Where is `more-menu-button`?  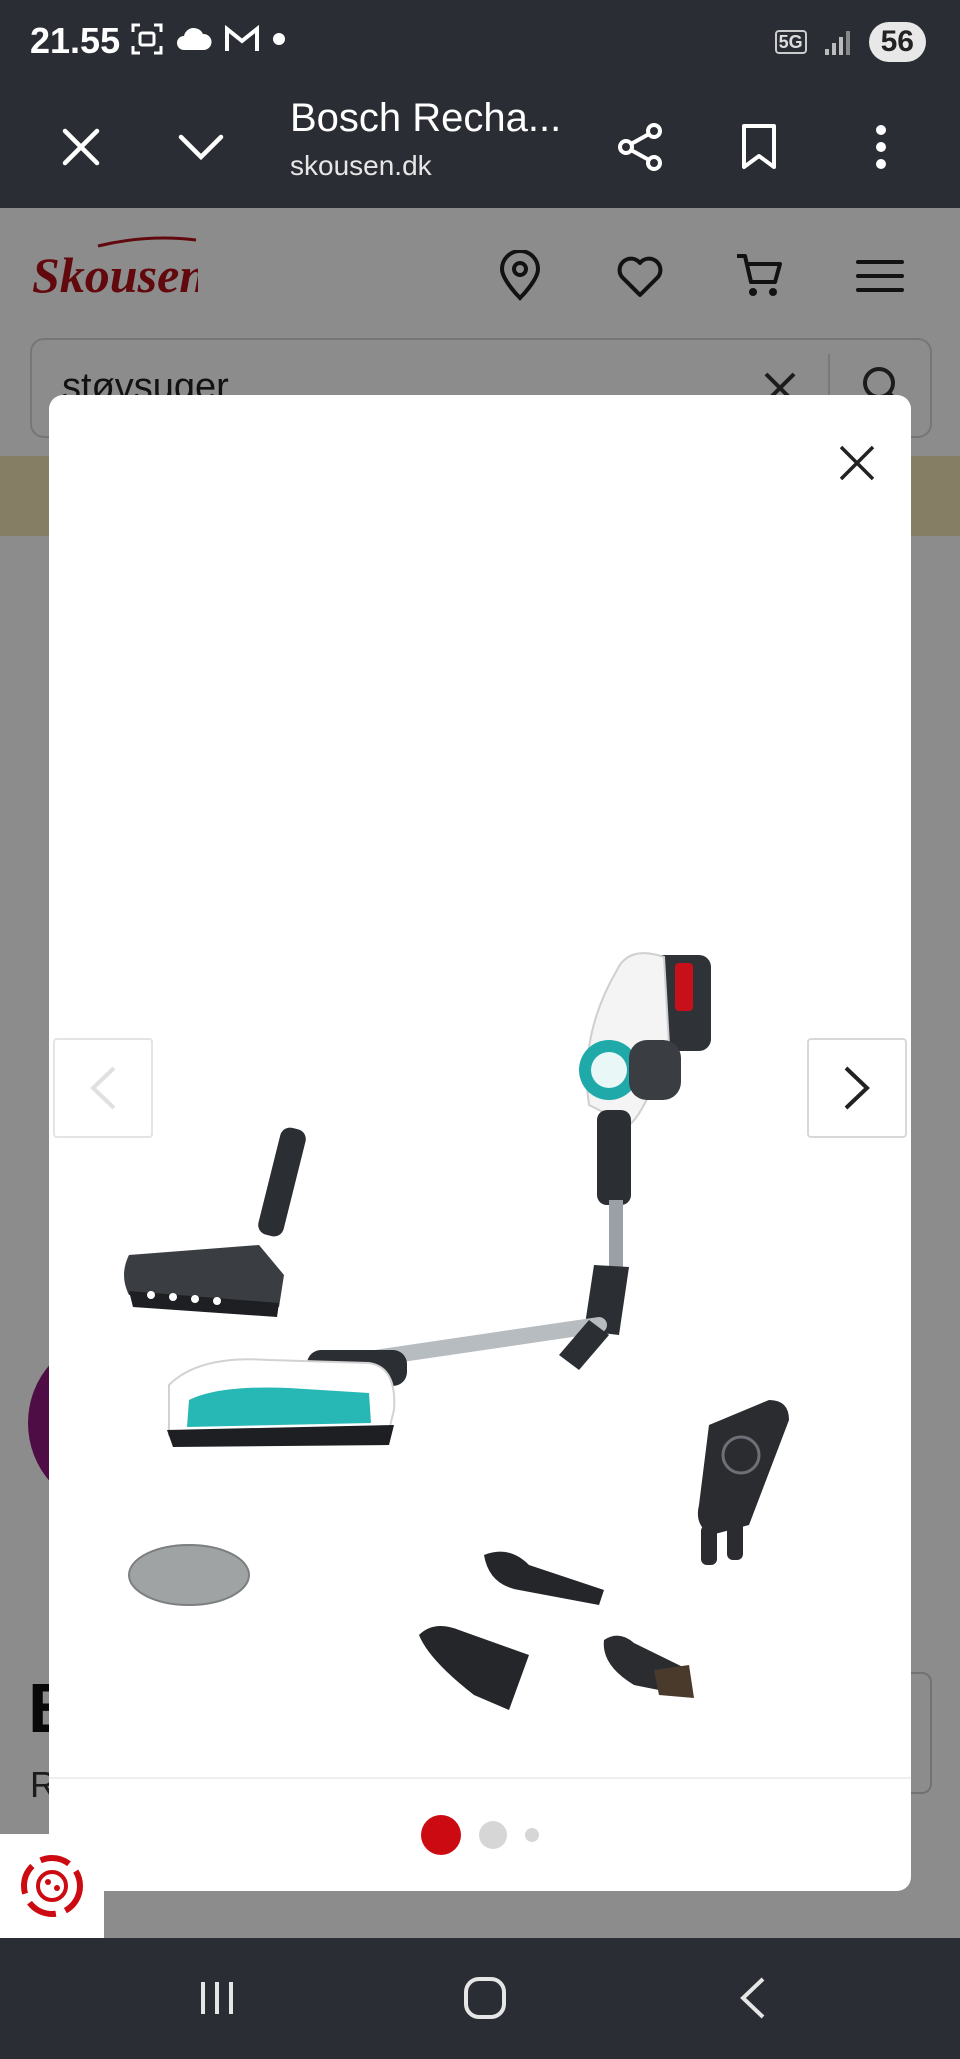 more-menu-button is located at coordinates (881, 147).